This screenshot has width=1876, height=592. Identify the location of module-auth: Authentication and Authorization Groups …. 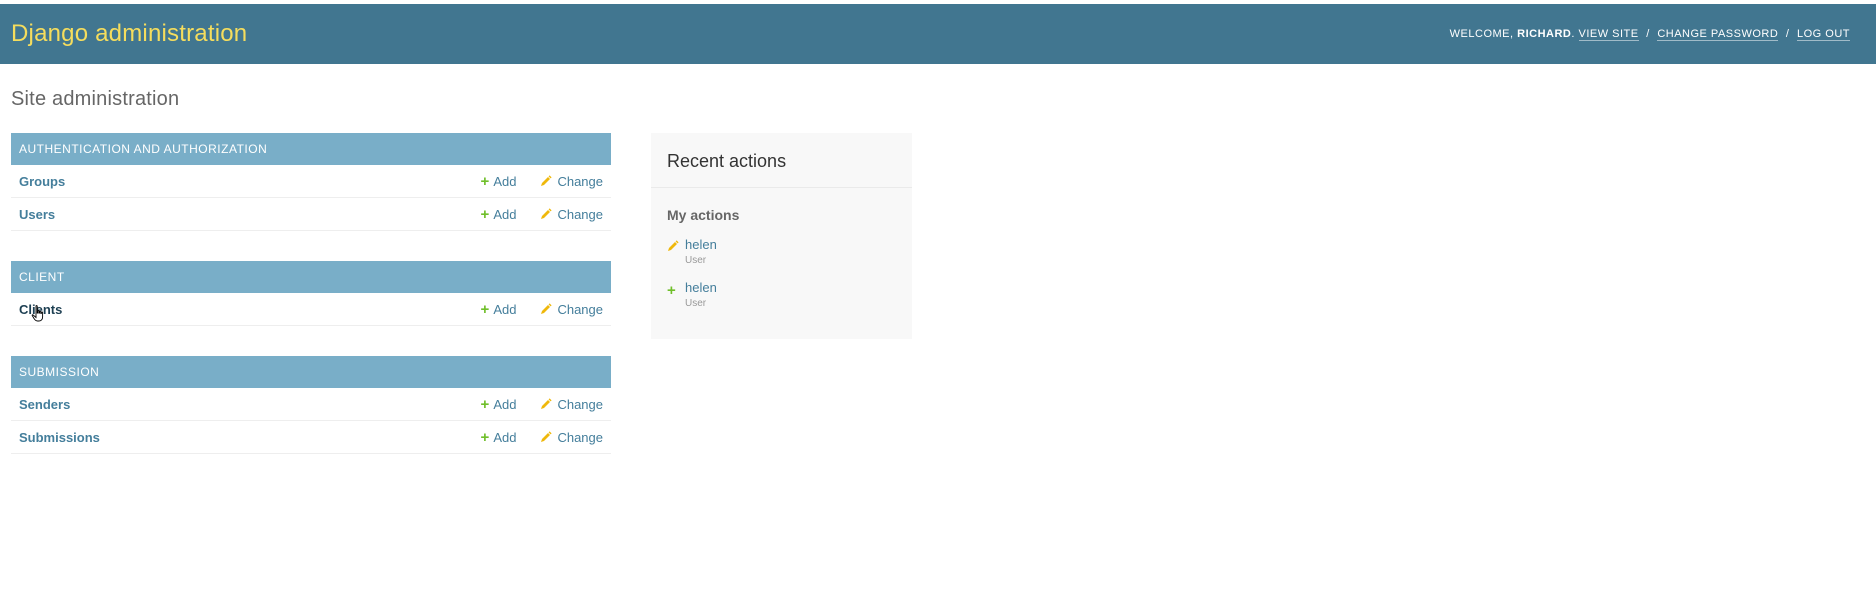
(311, 182).